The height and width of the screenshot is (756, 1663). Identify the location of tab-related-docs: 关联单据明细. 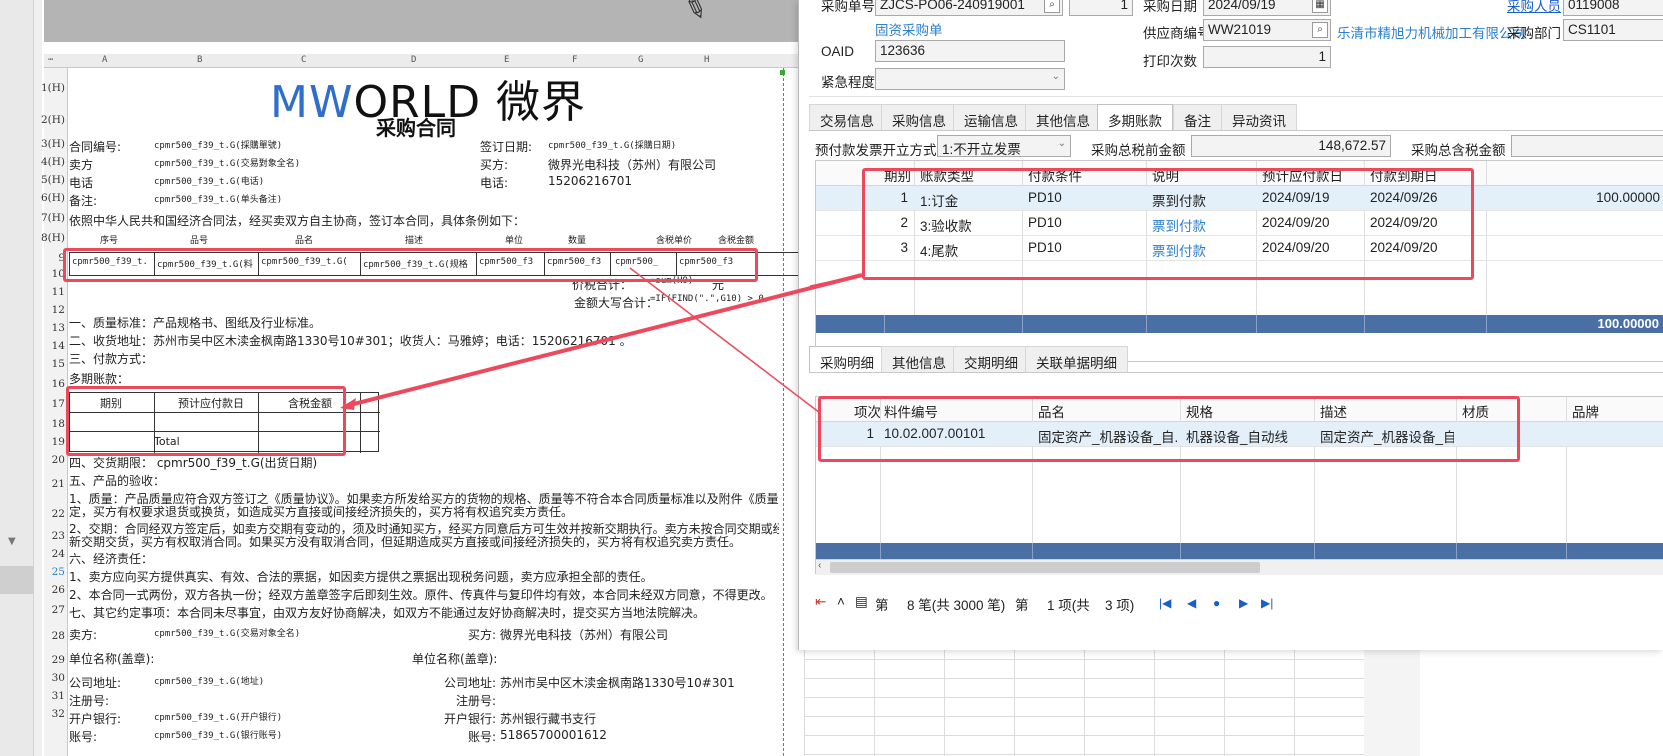
(1076, 359).